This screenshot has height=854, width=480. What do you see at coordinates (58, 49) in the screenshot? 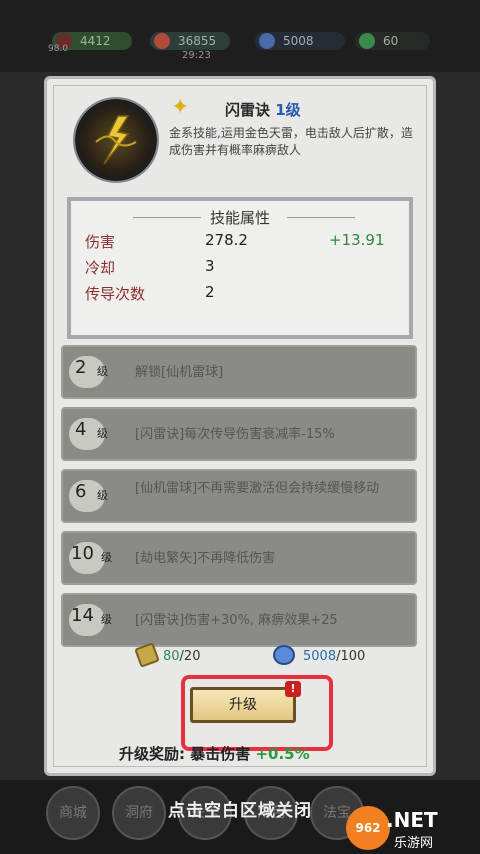
I see `player-level: 98.0` at bounding box center [58, 49].